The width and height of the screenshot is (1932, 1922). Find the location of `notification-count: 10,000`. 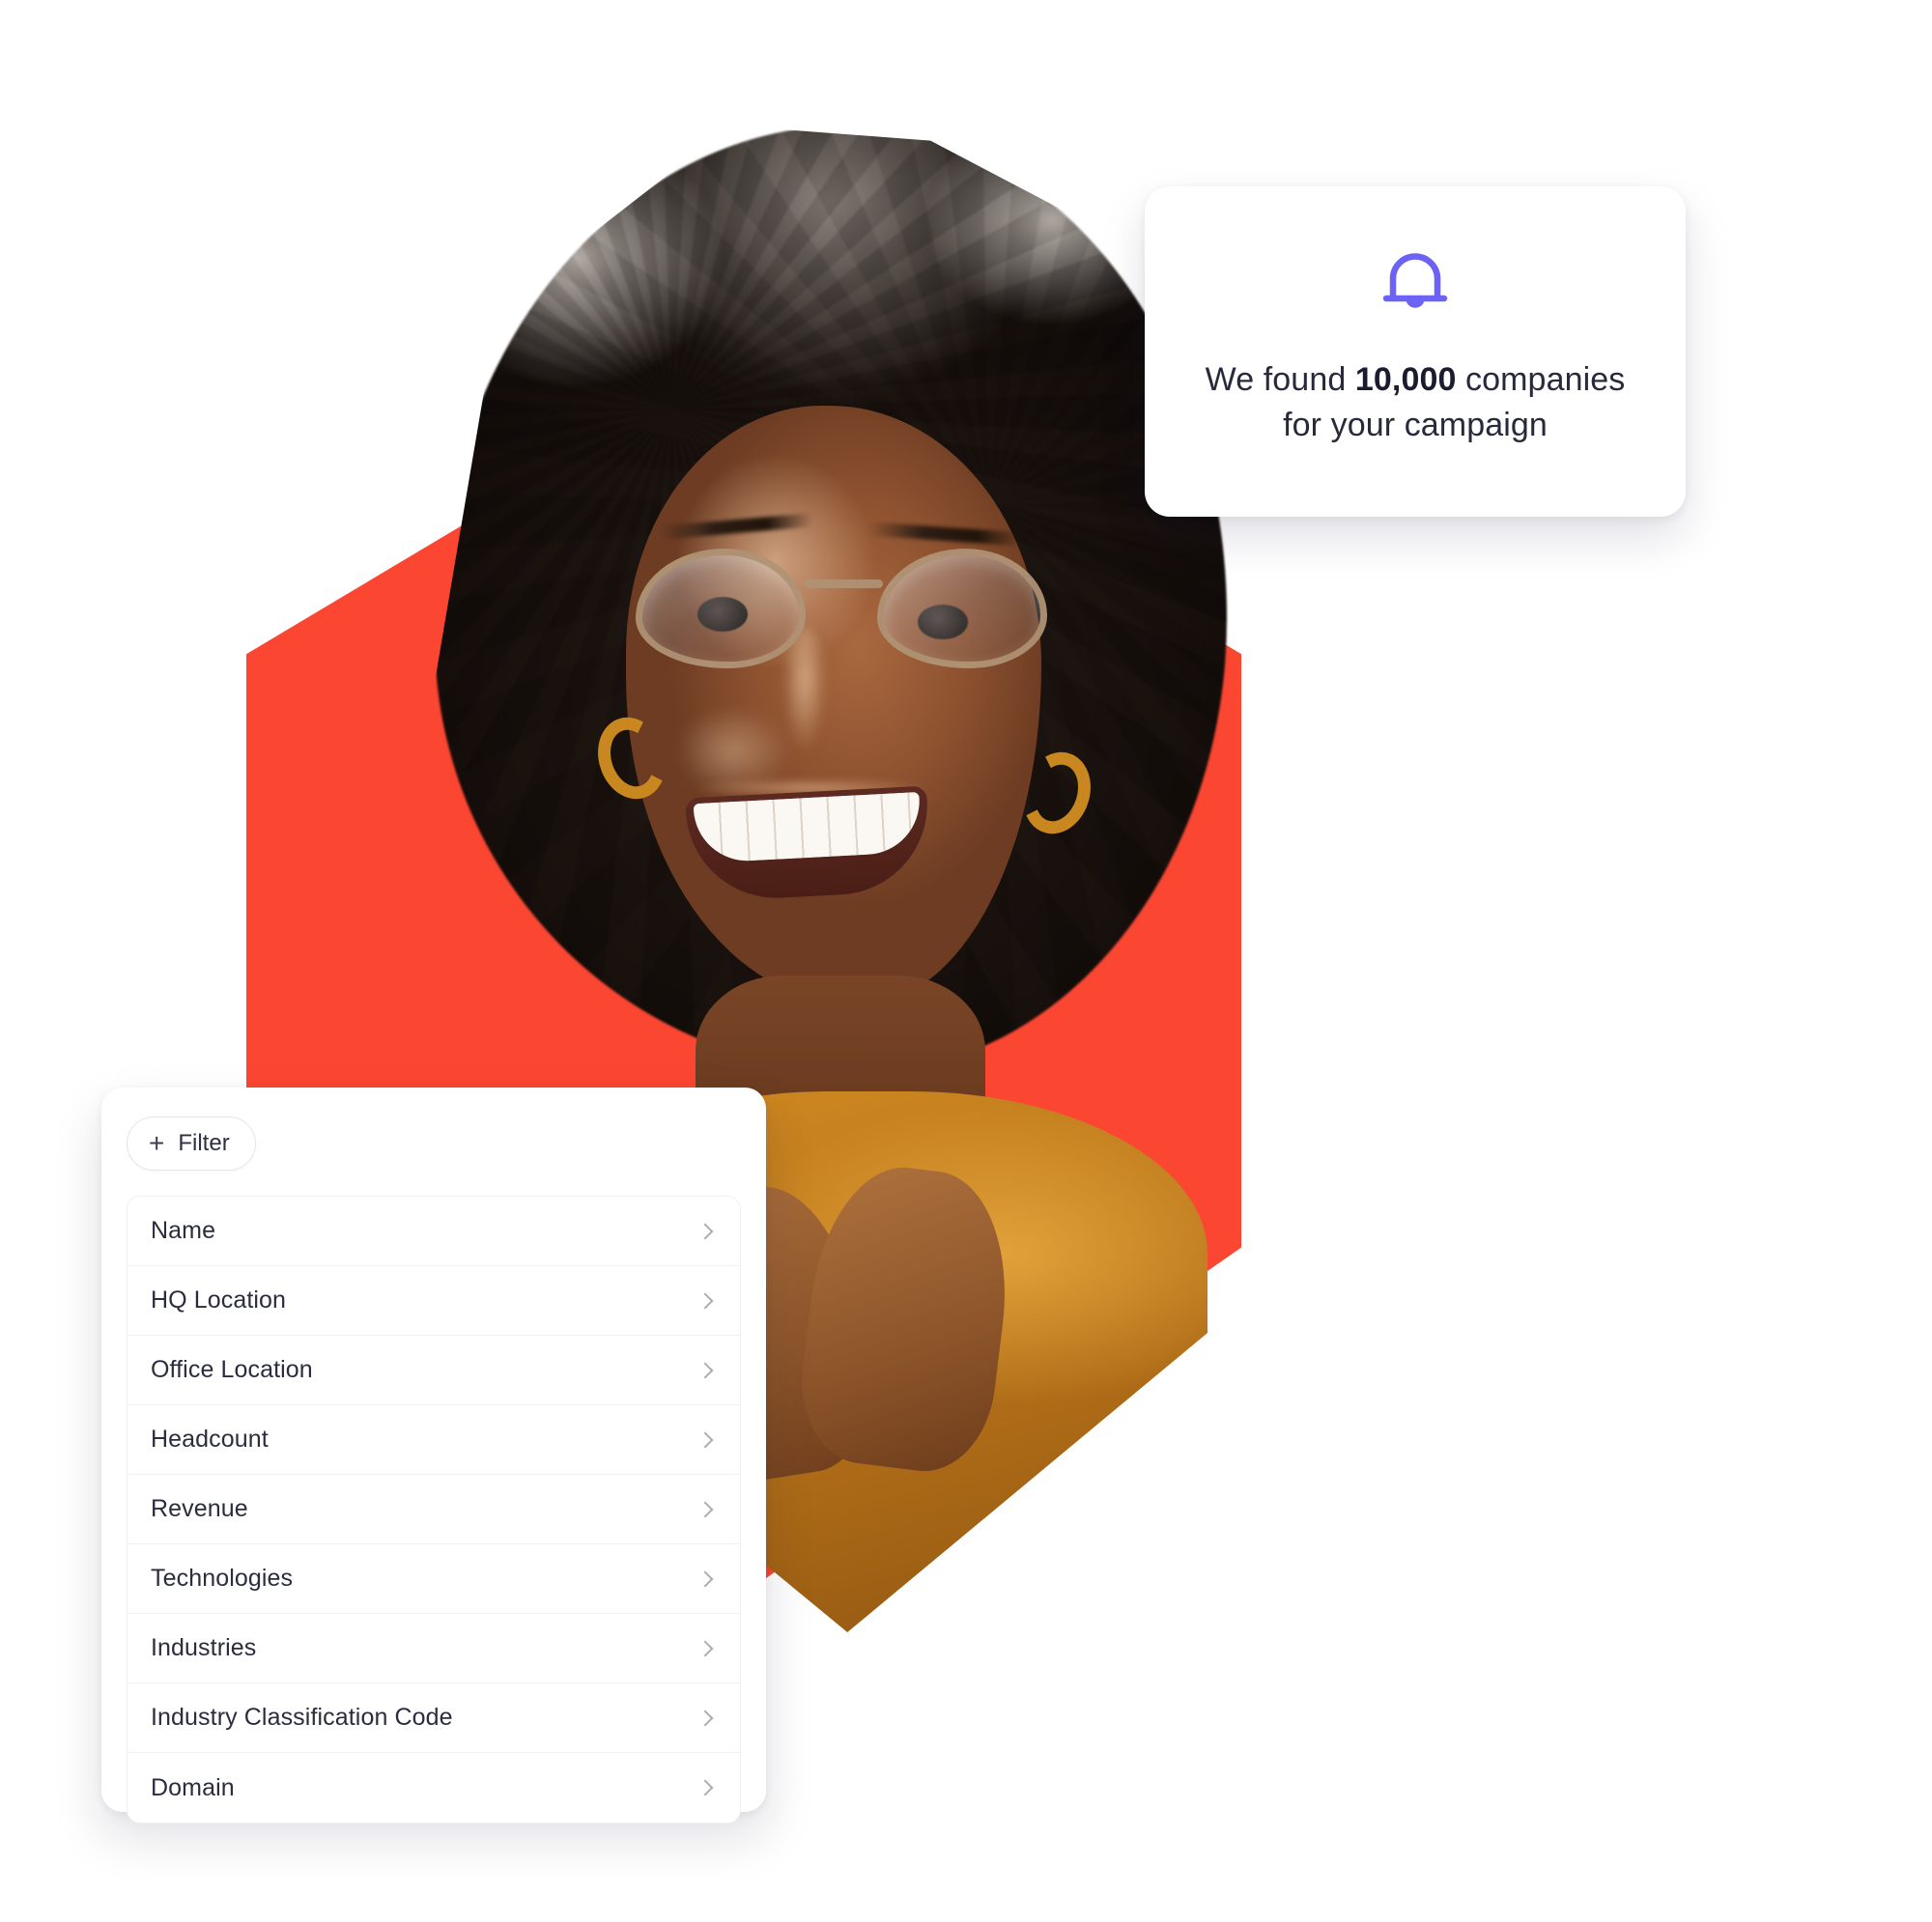

notification-count: 10,000 is located at coordinates (1405, 379).